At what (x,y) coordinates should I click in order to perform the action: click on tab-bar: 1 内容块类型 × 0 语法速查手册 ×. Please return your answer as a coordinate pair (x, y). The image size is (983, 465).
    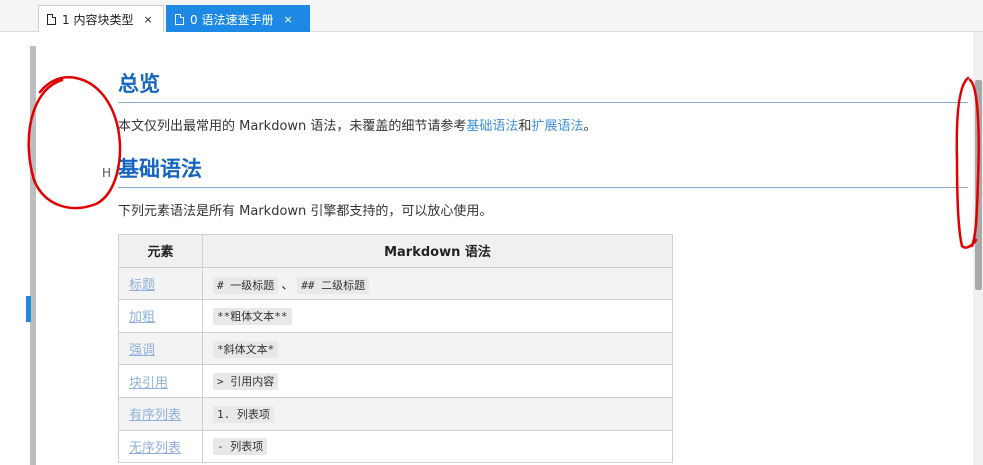
    Looking at the image, I should click on (491, 16).